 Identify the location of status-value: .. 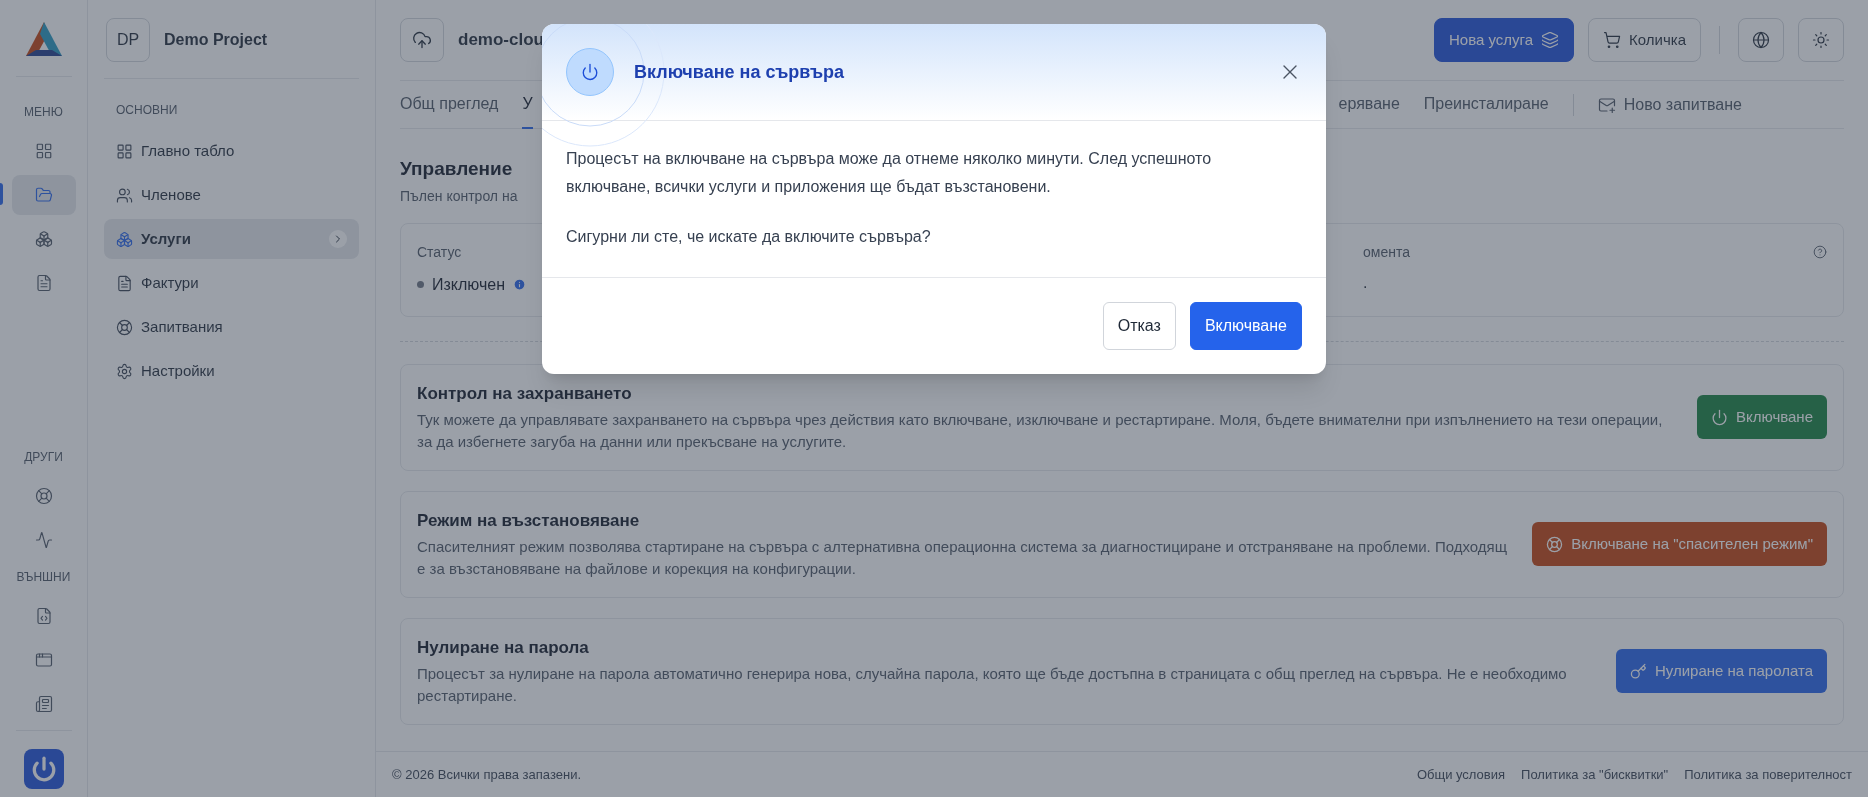
(1365, 282).